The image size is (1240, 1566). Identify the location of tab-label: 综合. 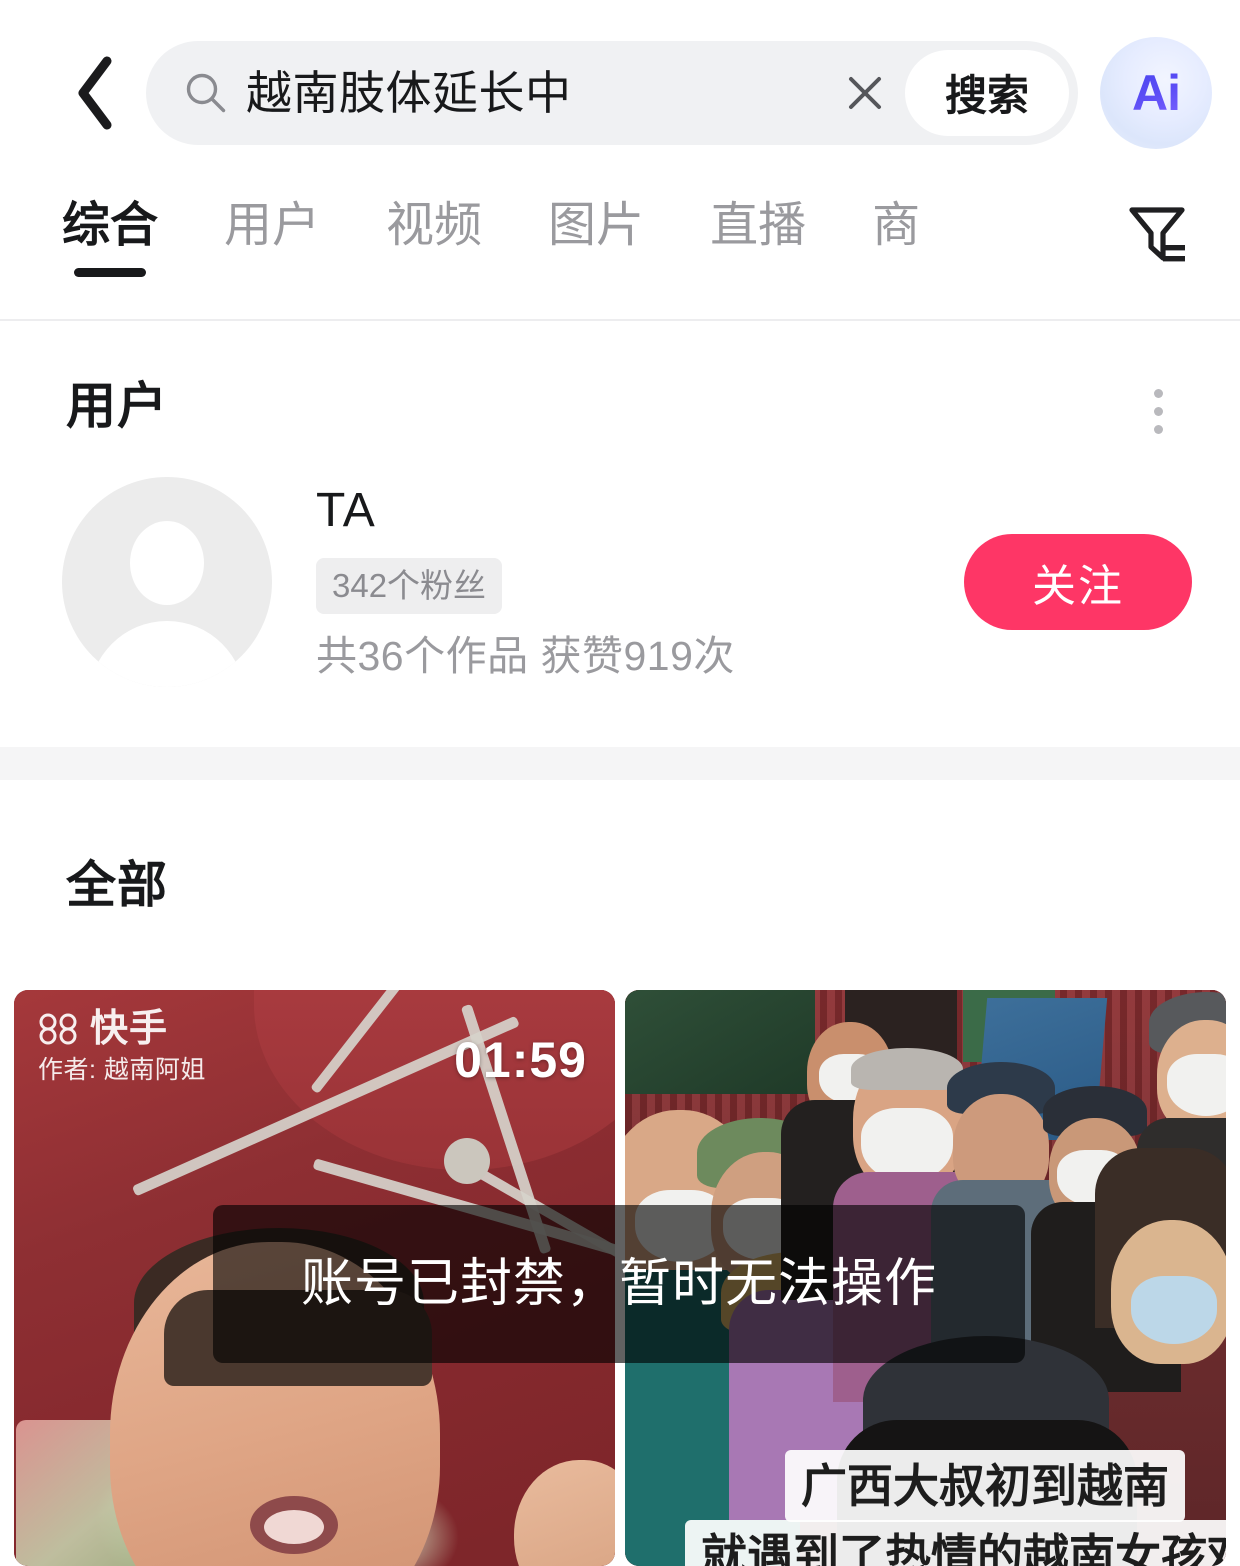
(110, 225).